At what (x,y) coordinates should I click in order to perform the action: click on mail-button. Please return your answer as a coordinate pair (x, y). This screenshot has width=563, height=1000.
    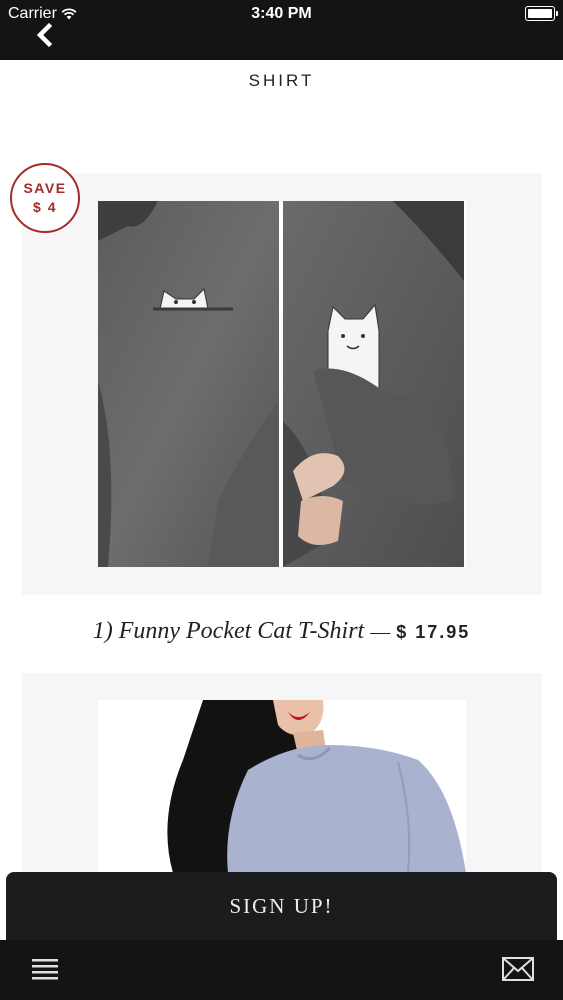
    Looking at the image, I should click on (518, 969).